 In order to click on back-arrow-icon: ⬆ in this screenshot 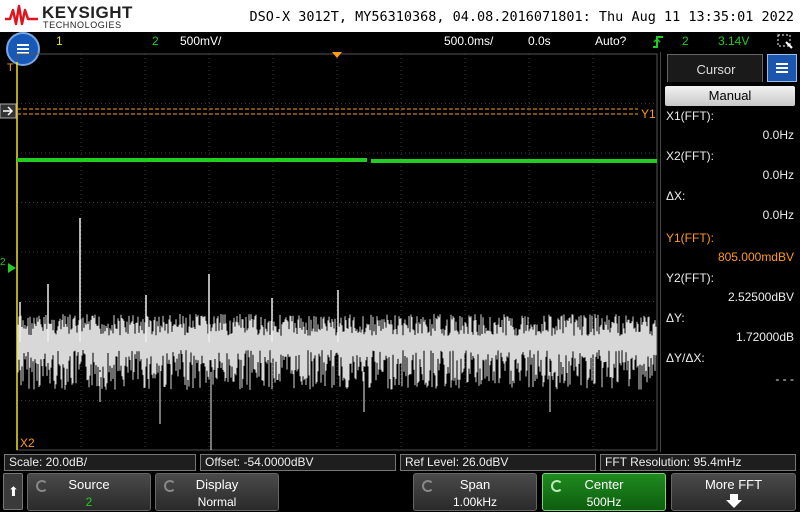, I will do `click(13, 491)`.